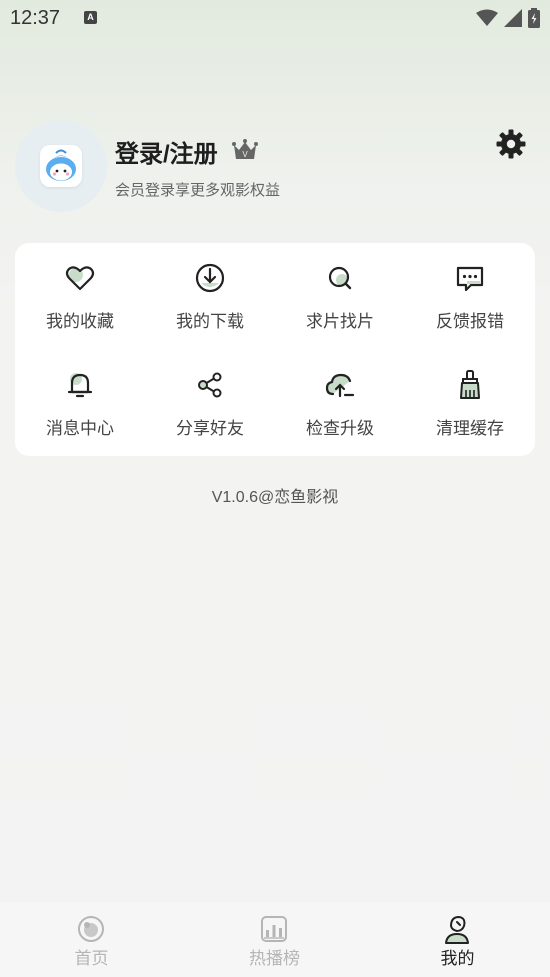 The height and width of the screenshot is (977, 550). Describe the element at coordinates (80, 385) in the screenshot. I see `bell-icon` at that location.